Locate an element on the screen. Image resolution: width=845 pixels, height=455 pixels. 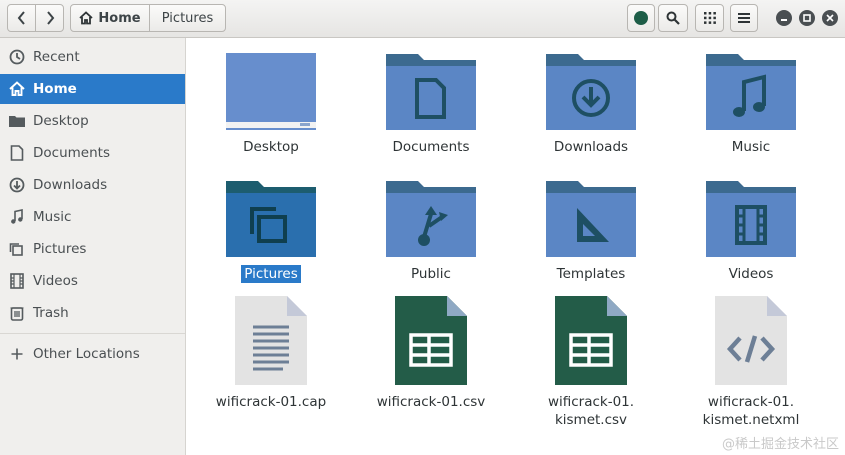
folder-item-videos: Videos is located at coordinates (751, 226).